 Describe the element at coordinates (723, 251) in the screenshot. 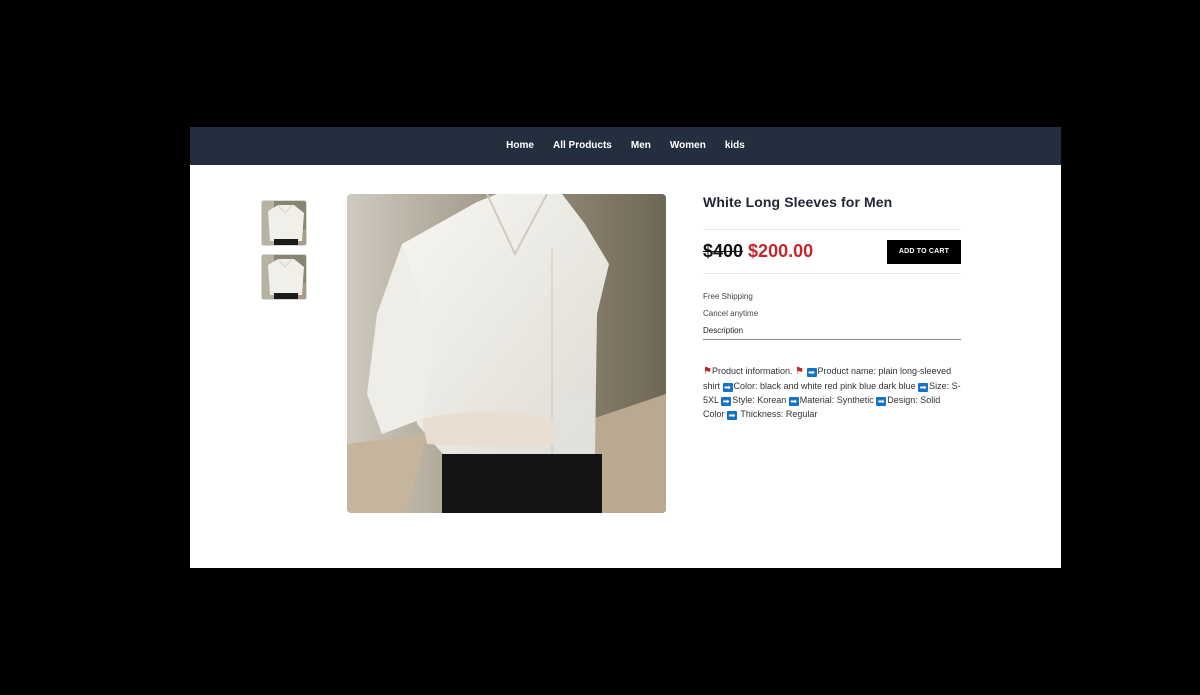

I see `original-price: $400` at that location.